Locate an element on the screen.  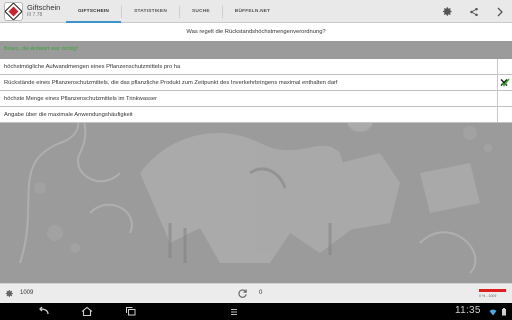
system-clock: 11:35 is located at coordinates (468, 310).